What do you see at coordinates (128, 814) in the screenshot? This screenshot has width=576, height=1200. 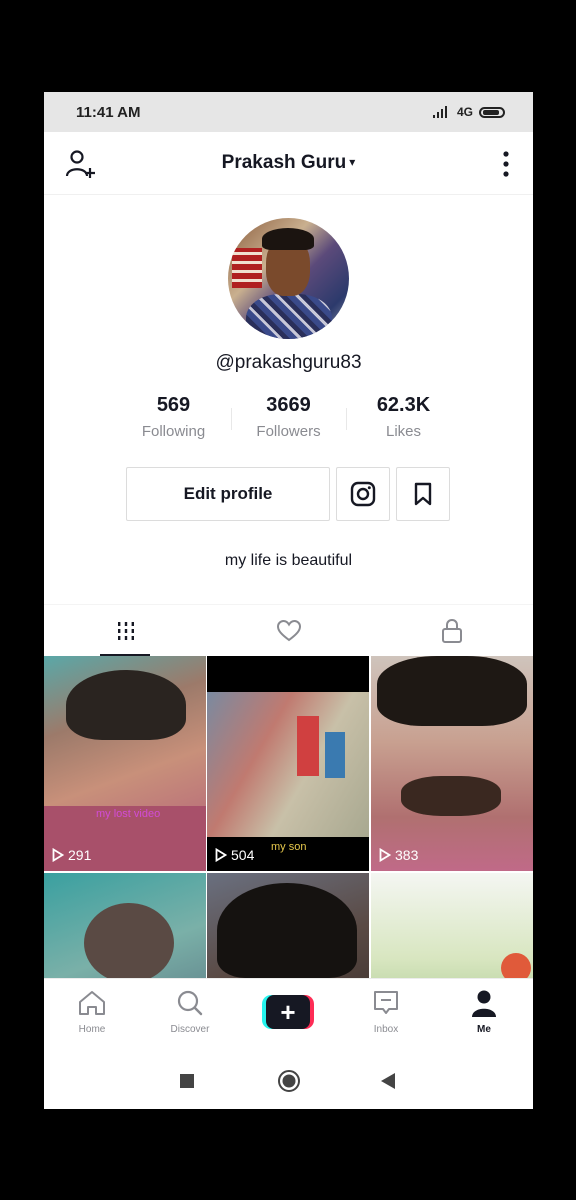 I see `video-caption: my lost video` at bounding box center [128, 814].